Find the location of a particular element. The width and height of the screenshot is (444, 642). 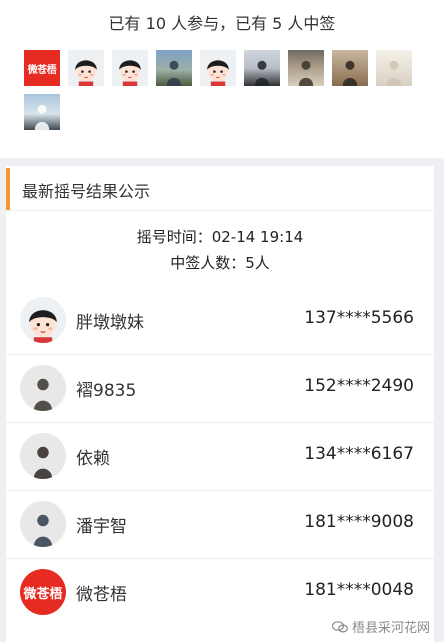

header-accent-bar is located at coordinates (8, 189).